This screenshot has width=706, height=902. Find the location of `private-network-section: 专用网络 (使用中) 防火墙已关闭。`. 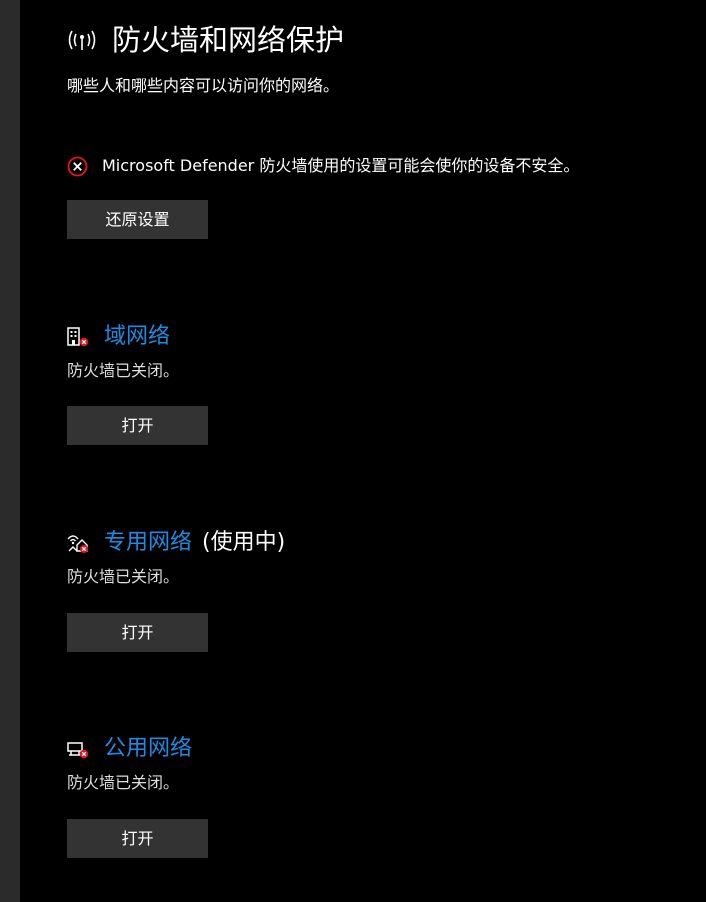

private-network-section: 专用网络 (使用中) 防火墙已关闭。 is located at coordinates (376, 557).